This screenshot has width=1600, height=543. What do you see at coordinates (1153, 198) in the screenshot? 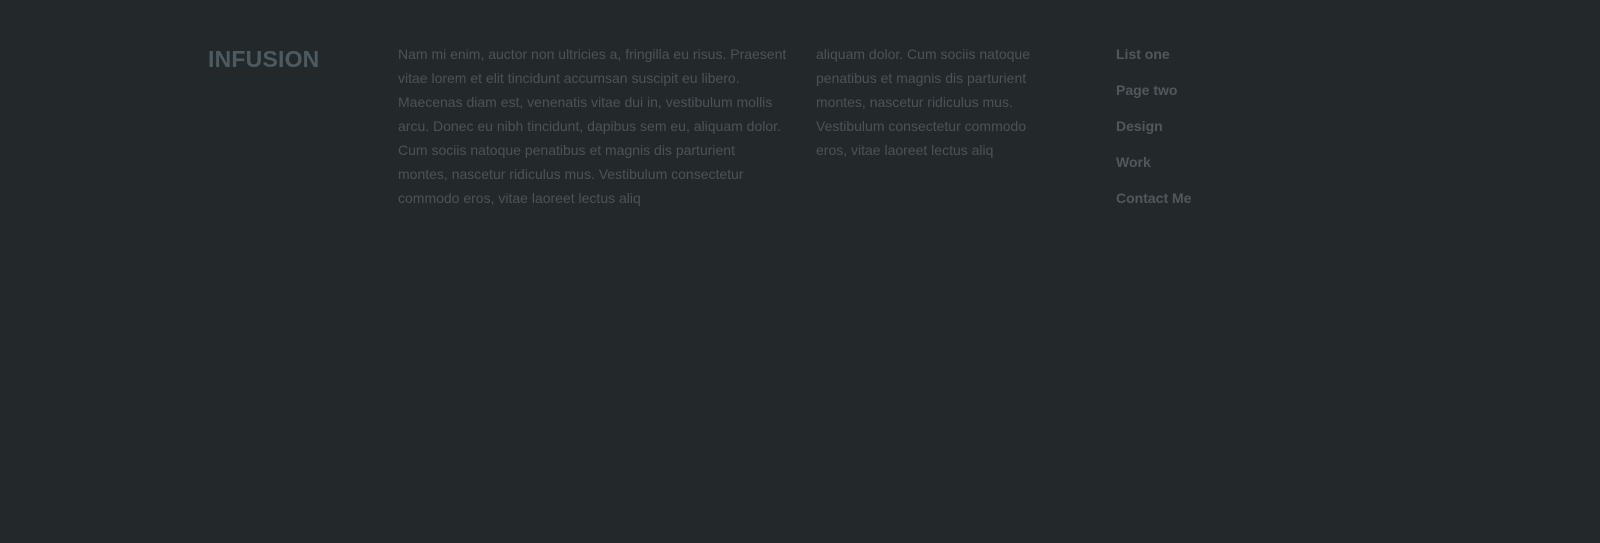
I see `footer-link-contact-me: Contact Me` at bounding box center [1153, 198].